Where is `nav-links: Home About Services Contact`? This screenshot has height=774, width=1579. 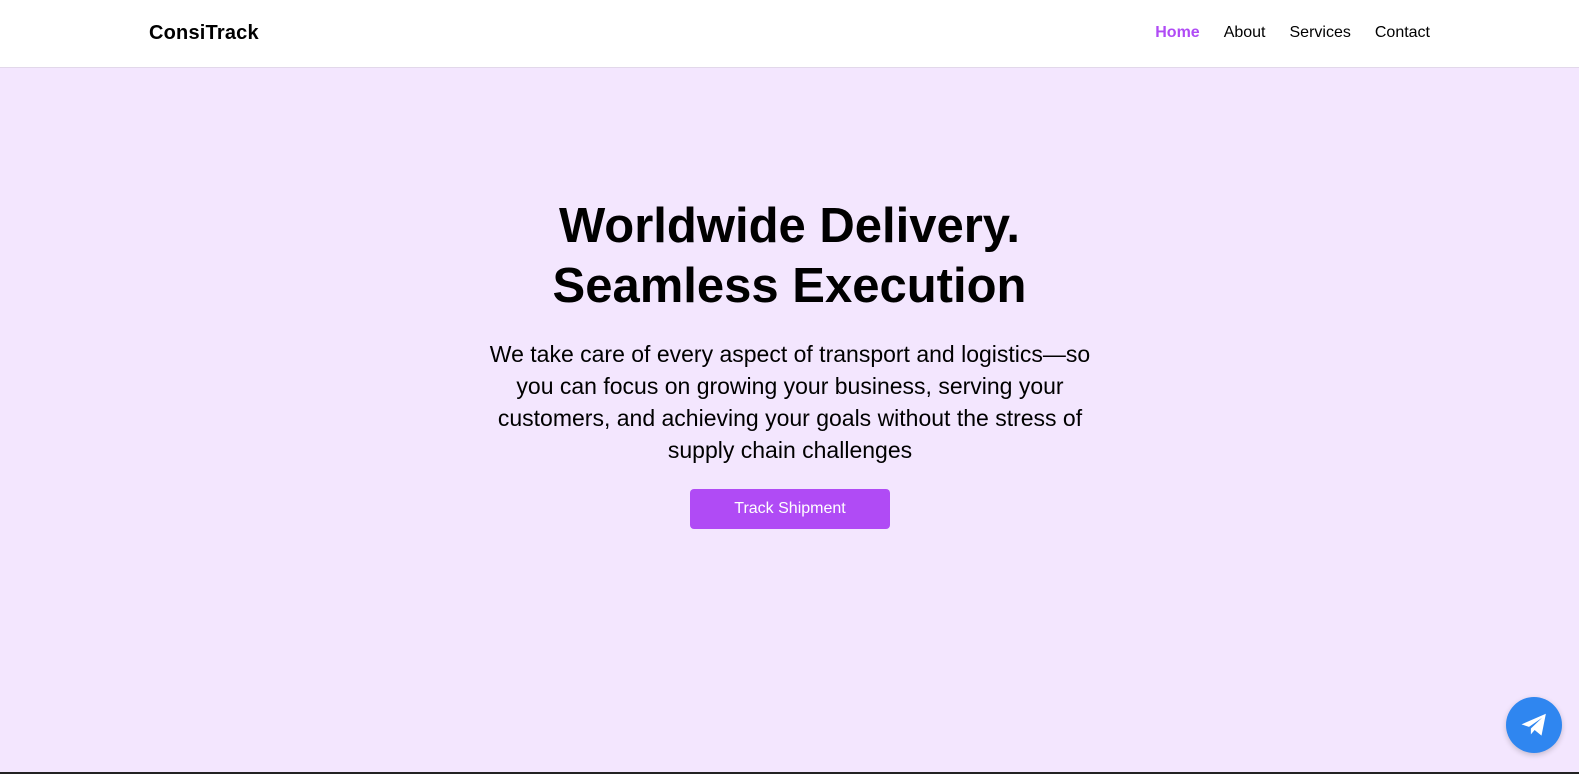 nav-links: Home About Services Contact is located at coordinates (1292, 33).